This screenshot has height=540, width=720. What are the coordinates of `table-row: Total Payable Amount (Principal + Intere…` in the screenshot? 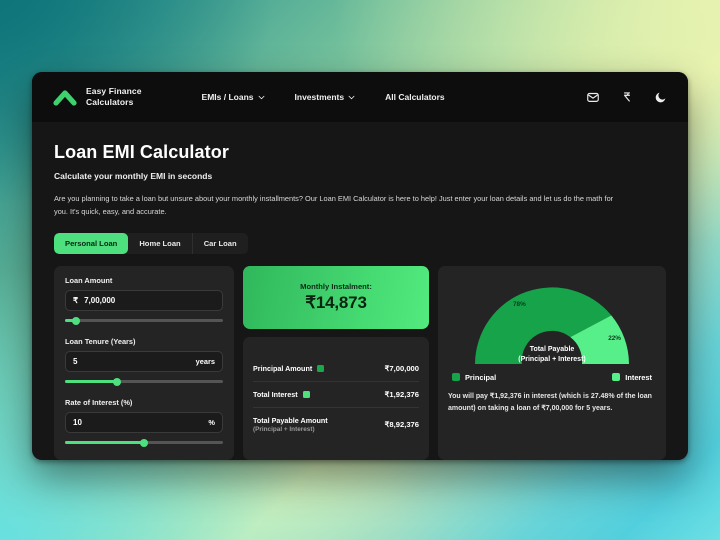 It's located at (336, 424).